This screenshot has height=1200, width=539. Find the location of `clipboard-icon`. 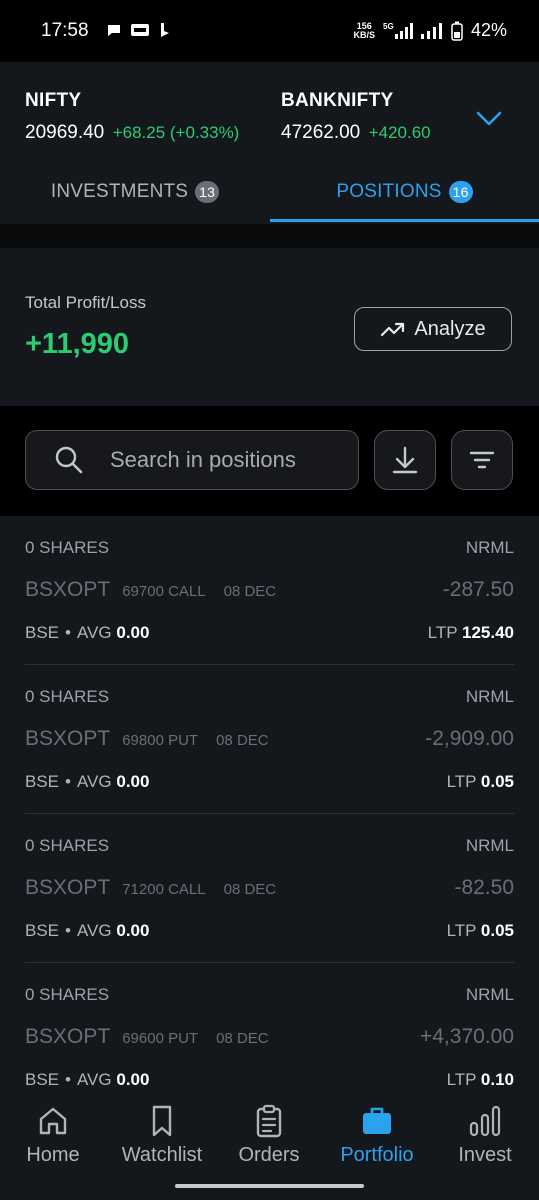

clipboard-icon is located at coordinates (269, 1121).